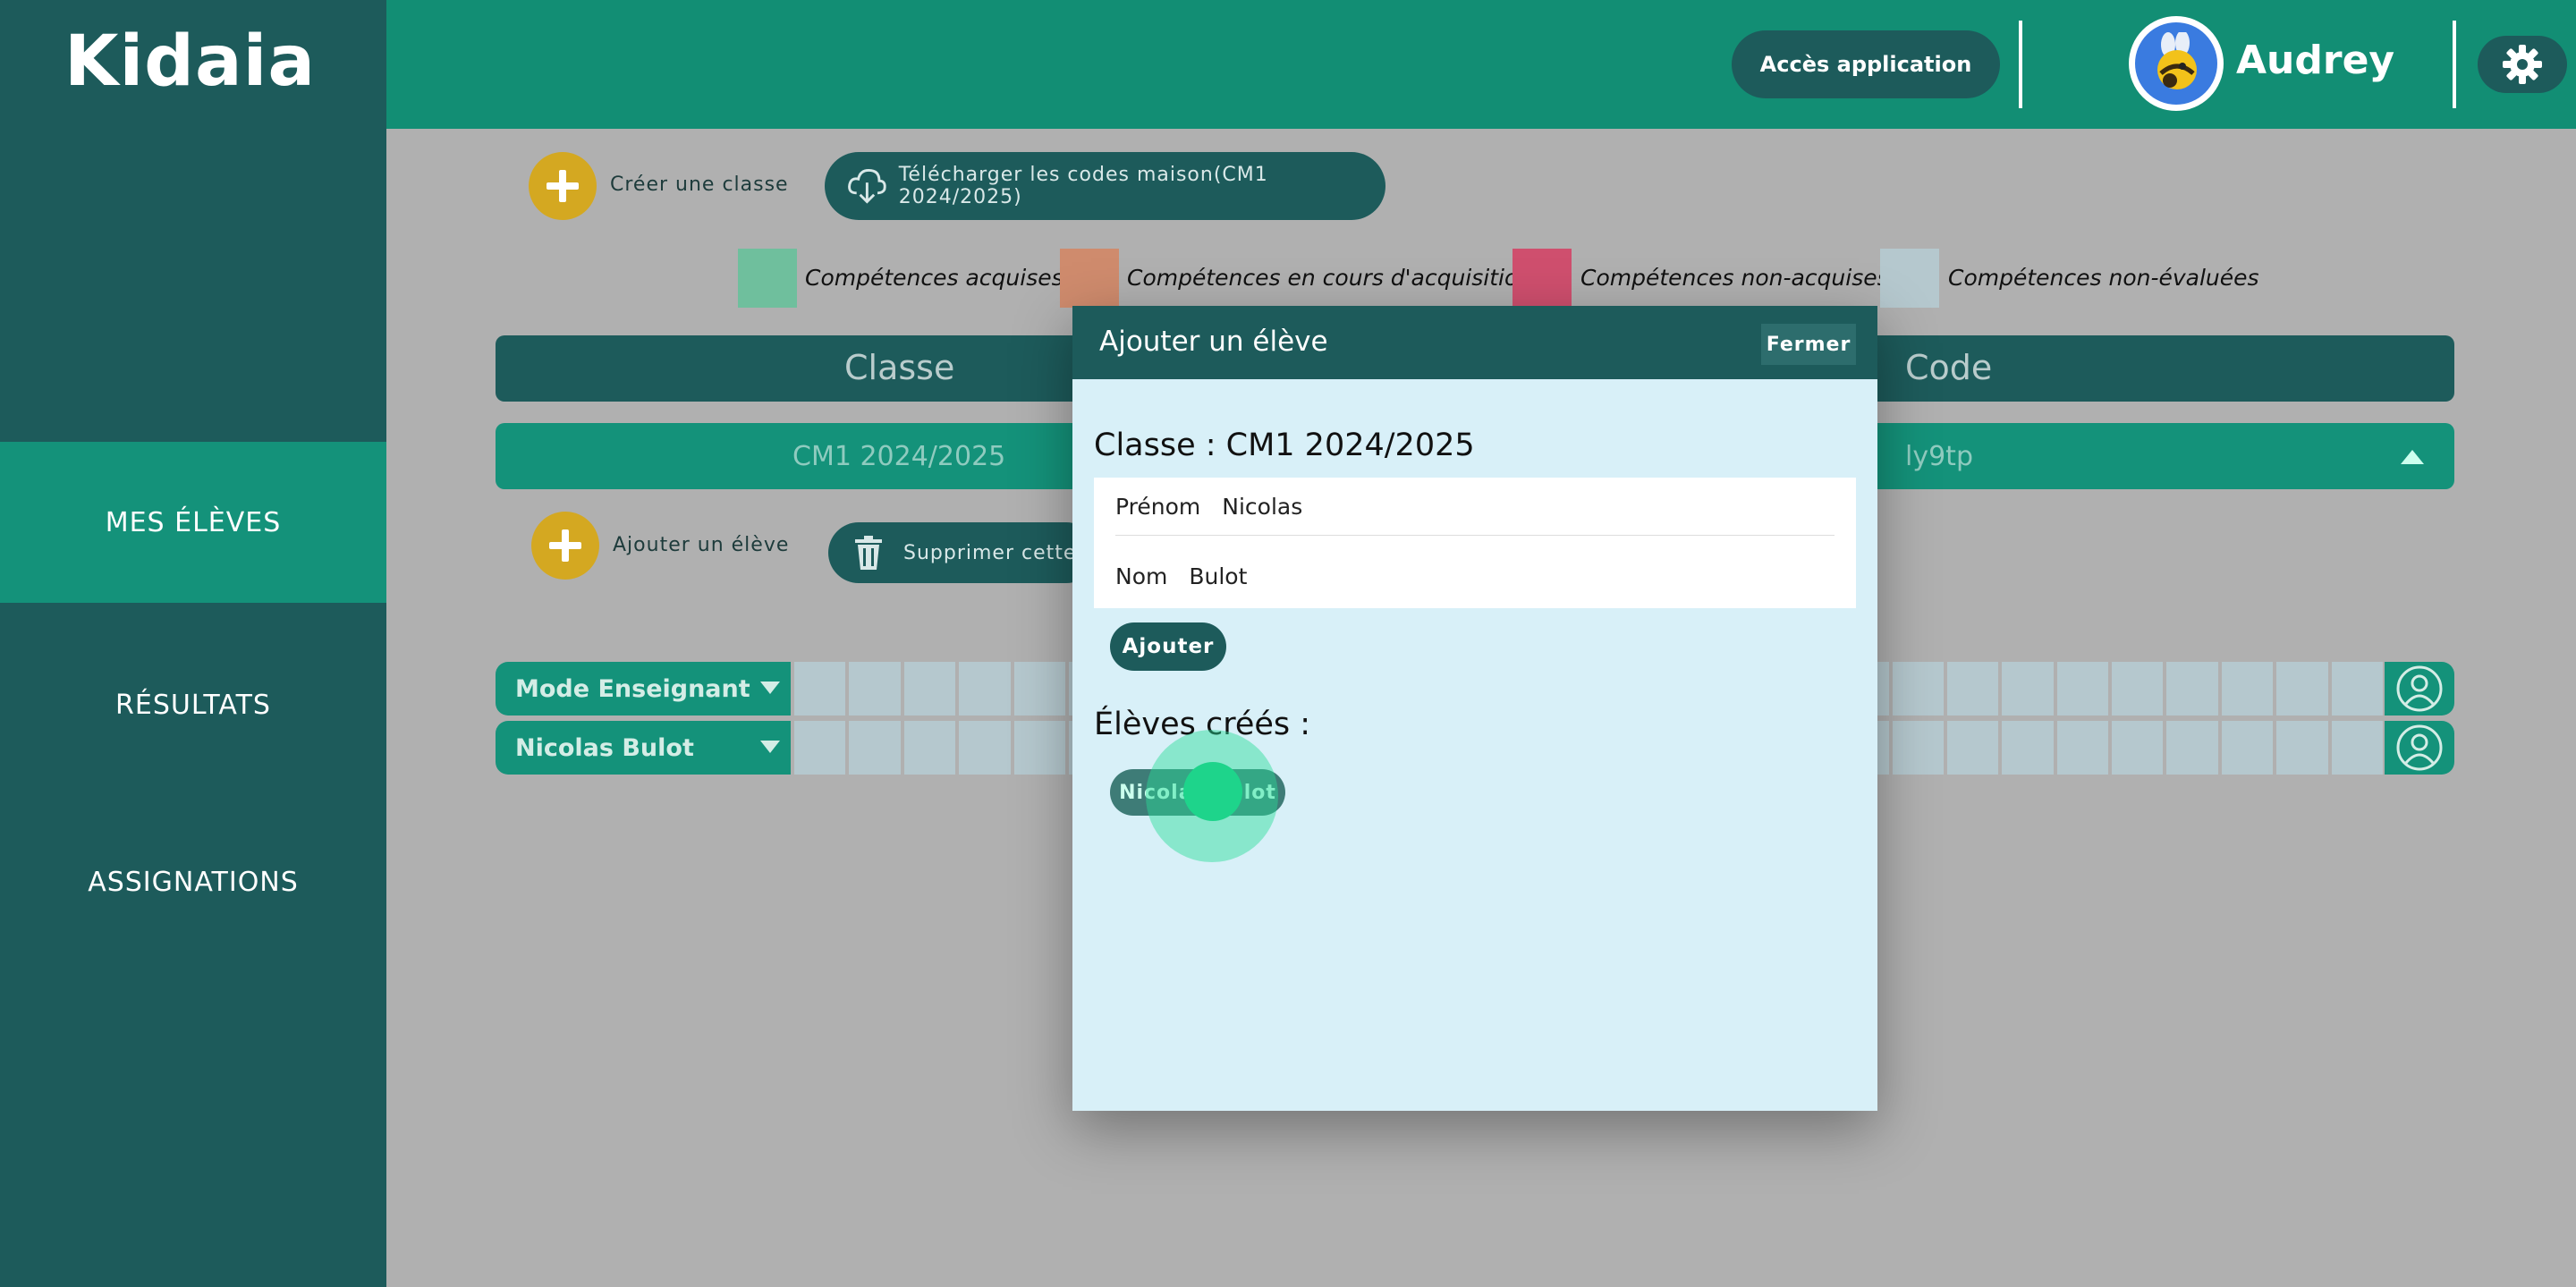  I want to click on username: Audrey, so click(2315, 60).